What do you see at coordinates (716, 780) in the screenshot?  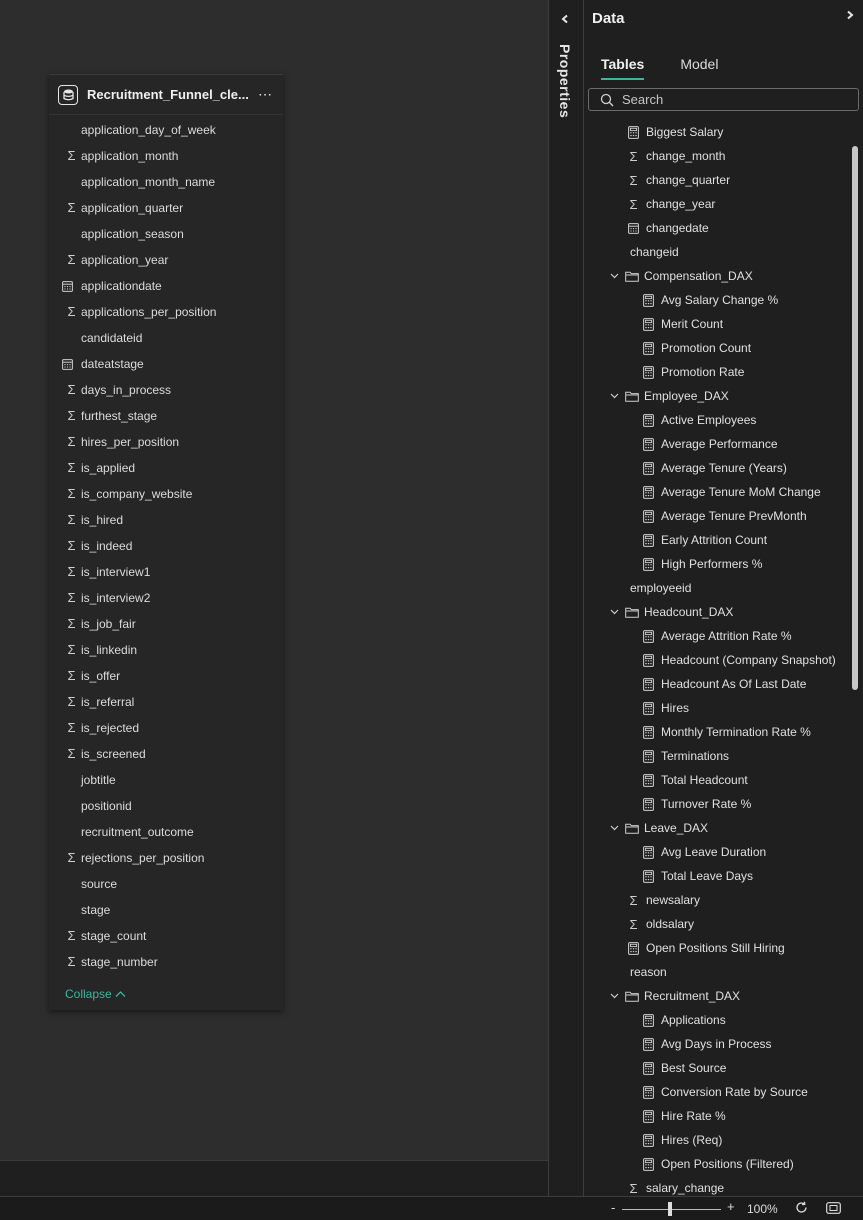 I see `tree-item: Total Headcount` at bounding box center [716, 780].